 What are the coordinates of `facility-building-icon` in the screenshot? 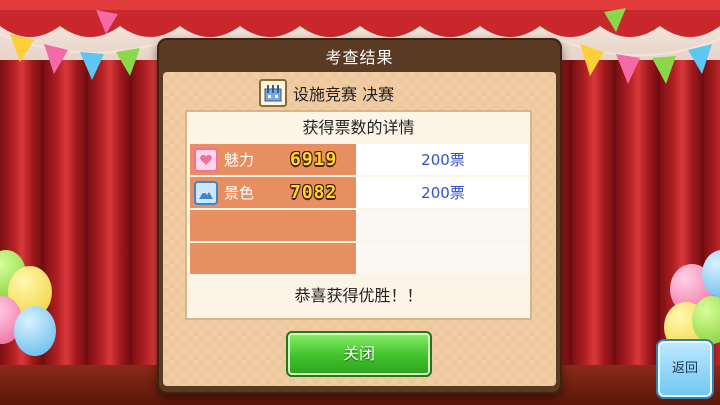 It's located at (273, 93).